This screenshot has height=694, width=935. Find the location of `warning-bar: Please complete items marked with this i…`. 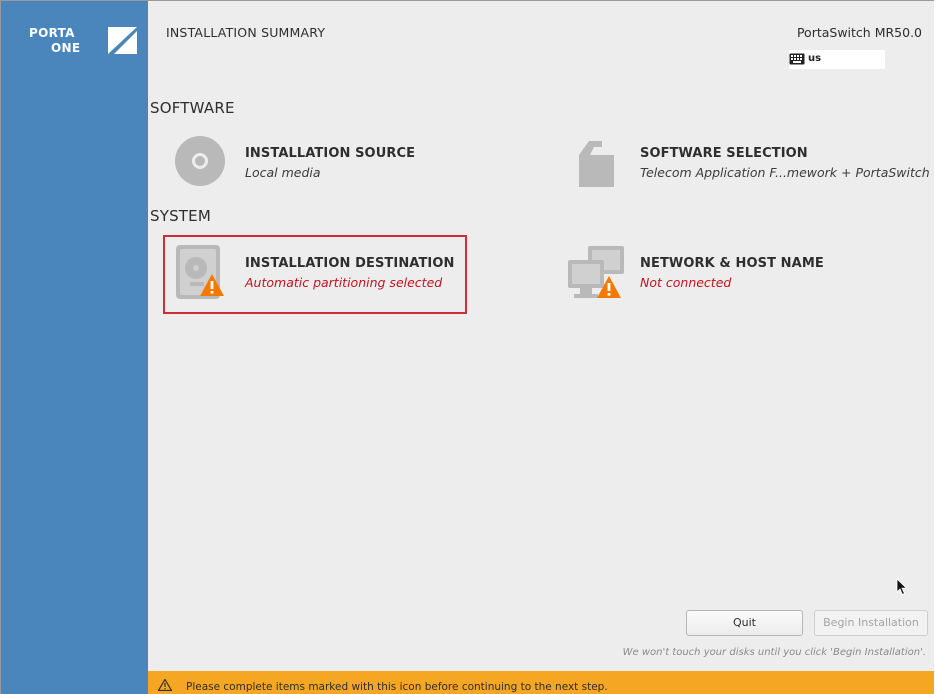

warning-bar: Please complete items marked with this i… is located at coordinates (541, 682).